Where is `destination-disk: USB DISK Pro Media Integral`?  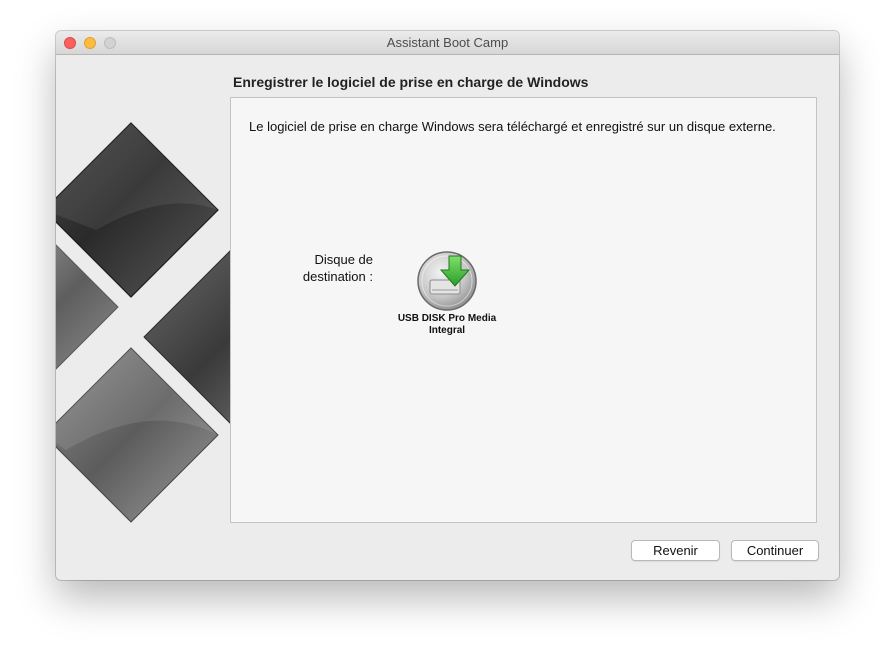 destination-disk: USB DISK Pro Media Integral is located at coordinates (447, 293).